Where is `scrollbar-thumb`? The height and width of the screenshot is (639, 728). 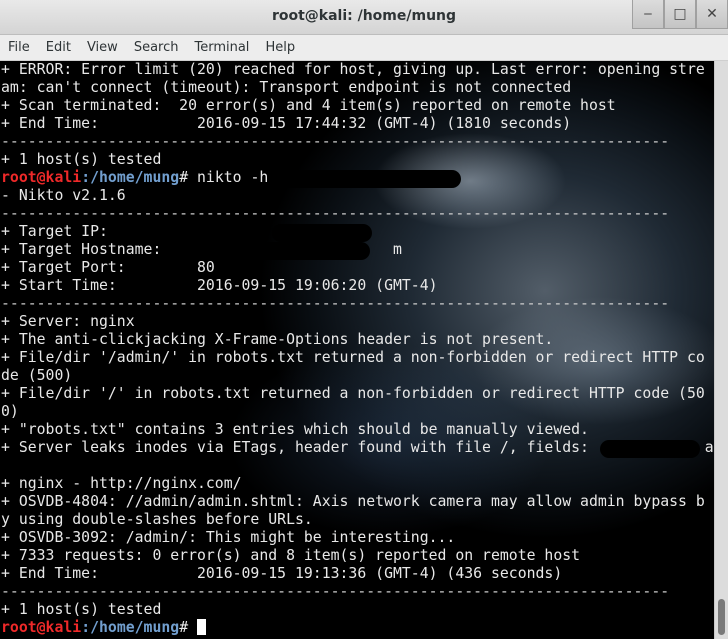
scrollbar-thumb is located at coordinates (721, 617).